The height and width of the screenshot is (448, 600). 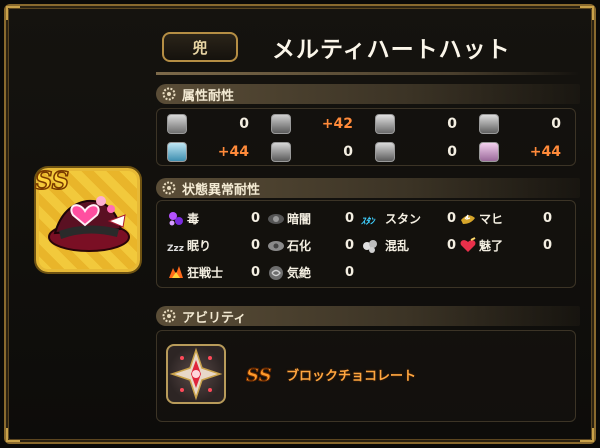 What do you see at coordinates (87, 218) in the screenshot?
I see `heart-hat-icon: SS` at bounding box center [87, 218].